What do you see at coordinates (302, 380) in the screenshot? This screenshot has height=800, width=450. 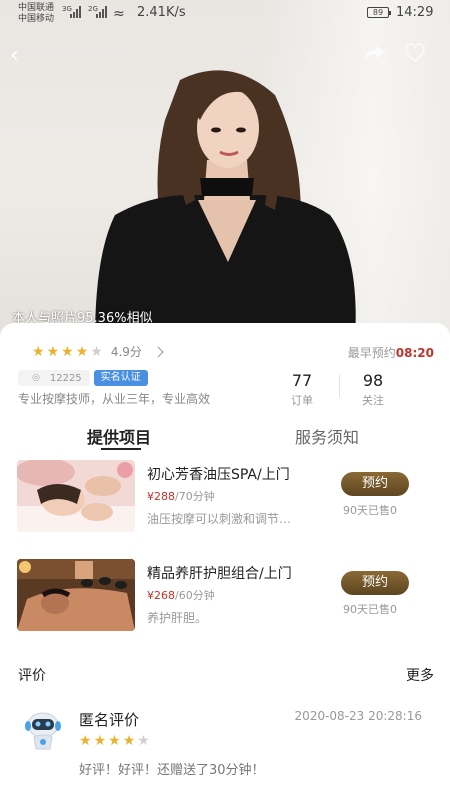 I see `stat-orders-value: 77` at bounding box center [302, 380].